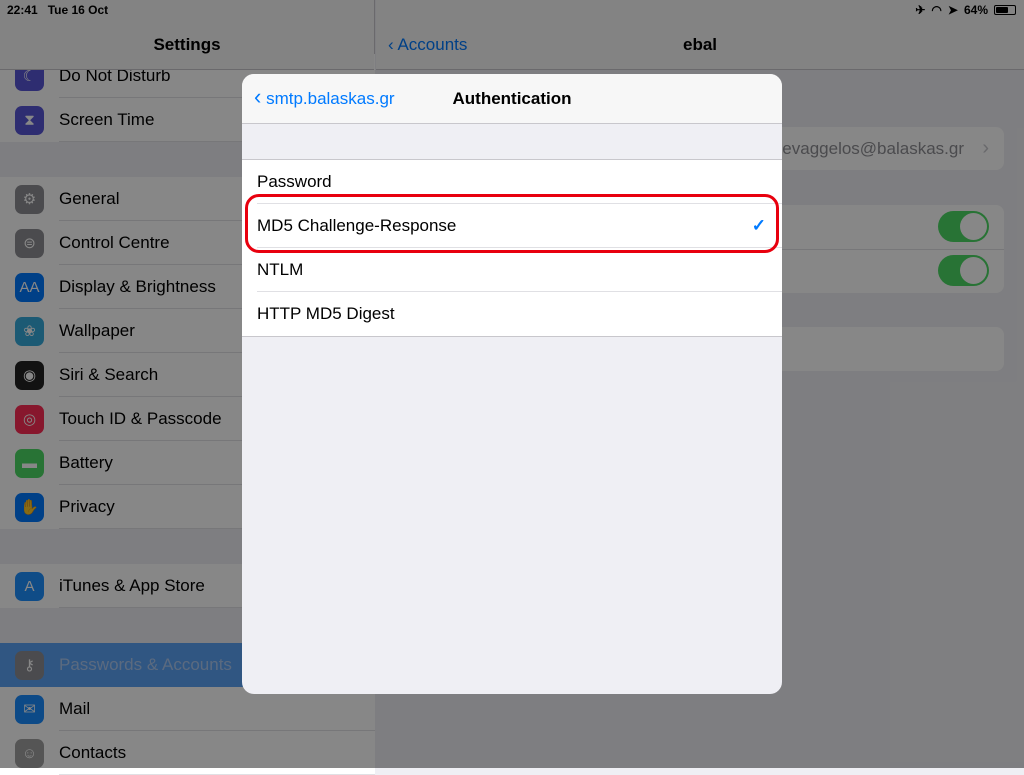 The height and width of the screenshot is (775, 1024). I want to click on modal-nav-bar: ‹ smtp.balaskas.gr Authentication, so click(512, 99).